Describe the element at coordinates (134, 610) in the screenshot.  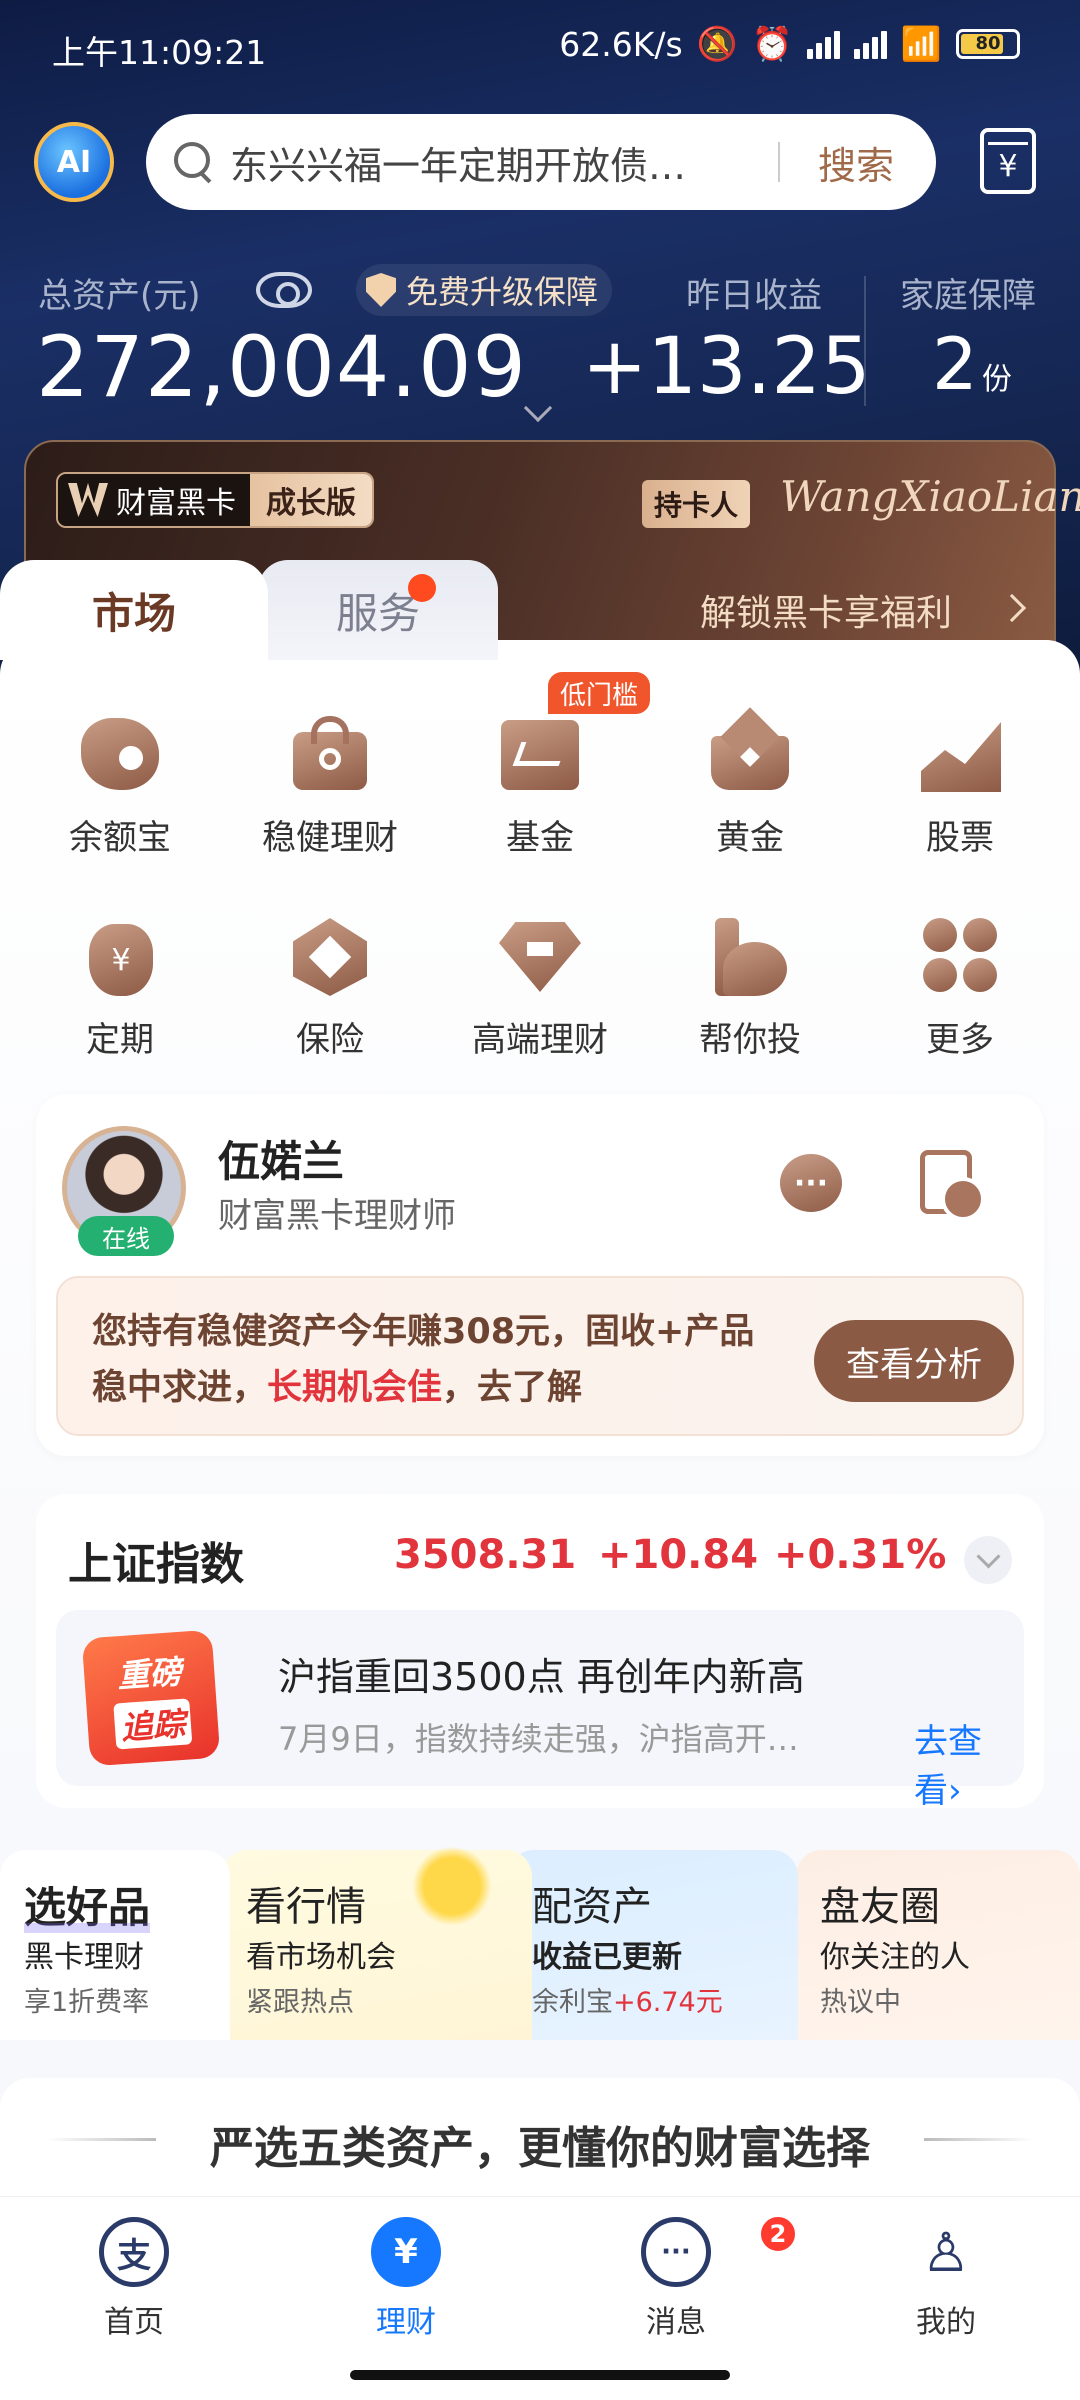
I see `tab-market: 市场` at that location.